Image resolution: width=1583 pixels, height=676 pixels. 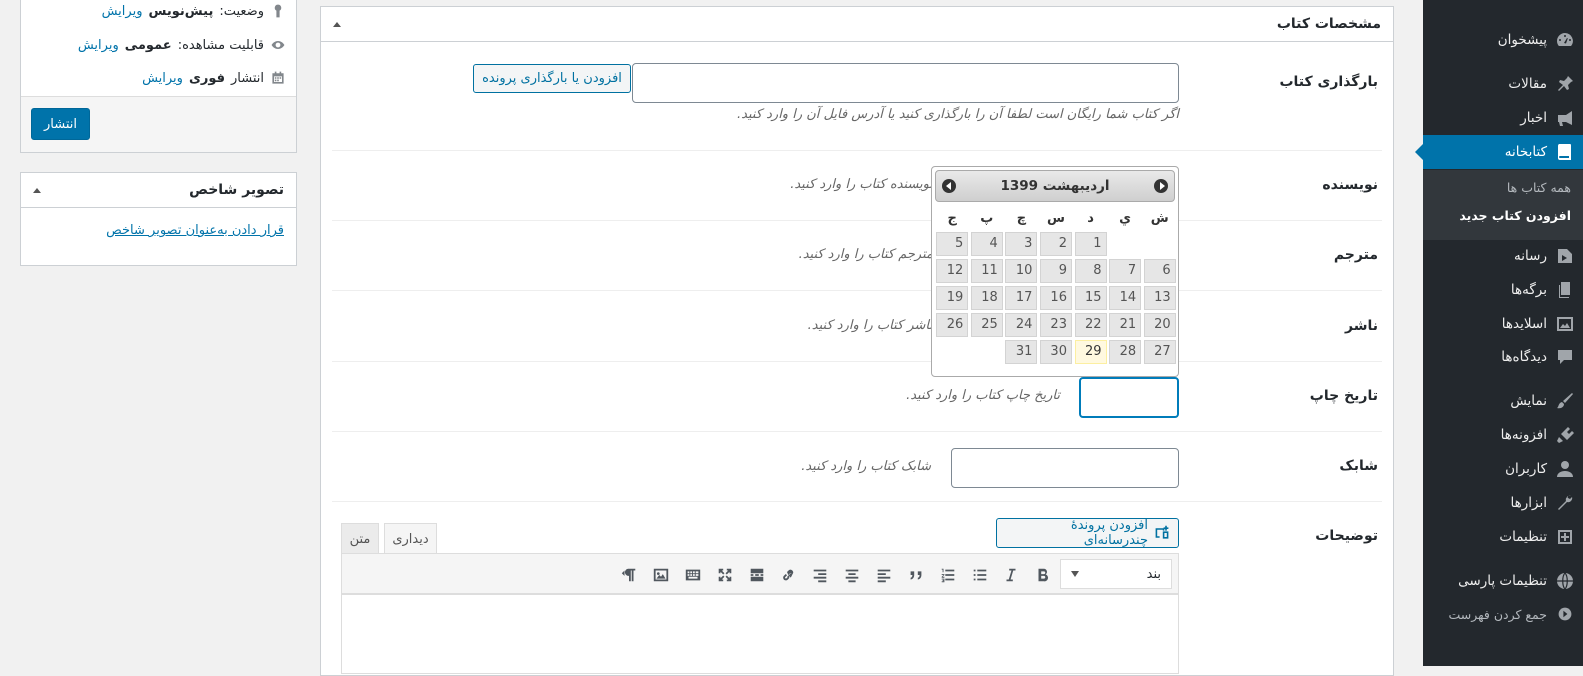 I want to click on sidebar-item-comments: دیدگاه‌ها, so click(x=1503, y=357).